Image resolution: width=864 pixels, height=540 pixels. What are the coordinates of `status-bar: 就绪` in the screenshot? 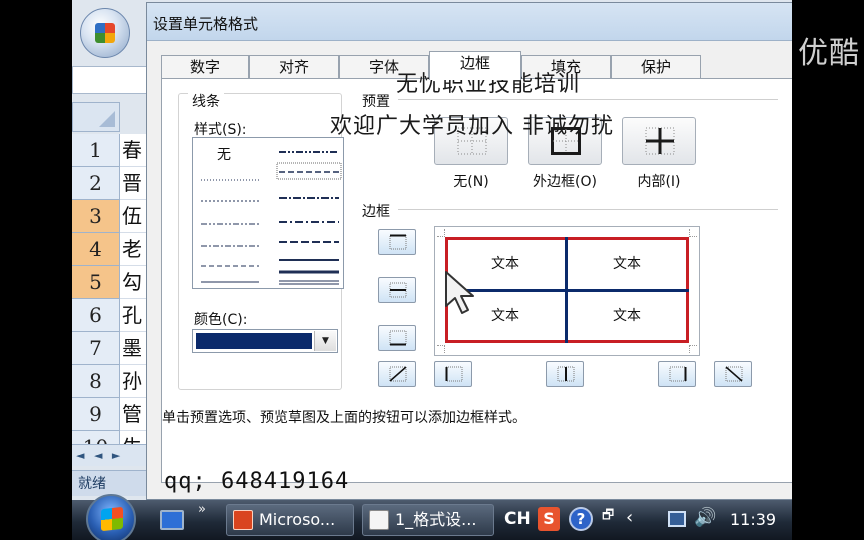 It's located at (110, 483).